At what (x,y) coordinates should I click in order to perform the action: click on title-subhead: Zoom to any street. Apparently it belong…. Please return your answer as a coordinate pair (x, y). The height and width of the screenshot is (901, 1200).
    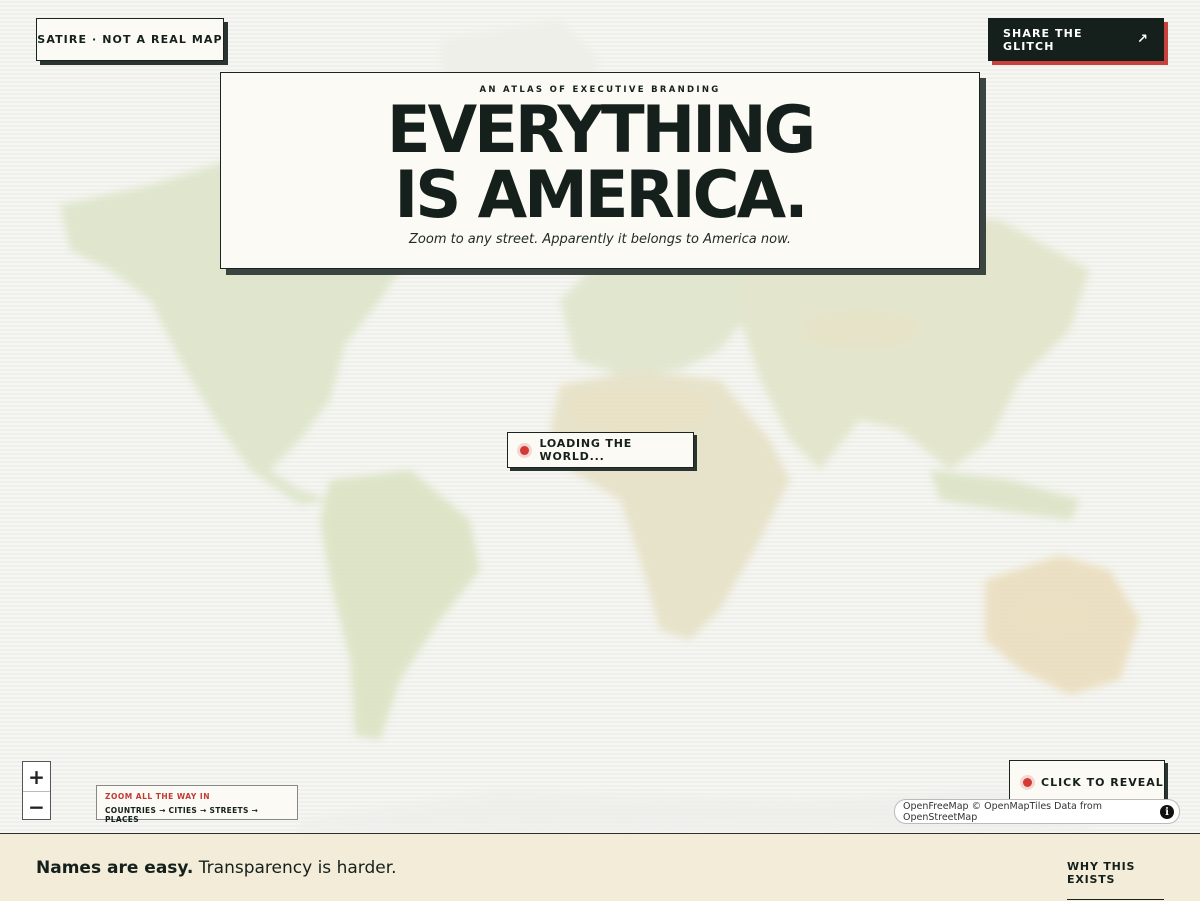
    Looking at the image, I should click on (600, 239).